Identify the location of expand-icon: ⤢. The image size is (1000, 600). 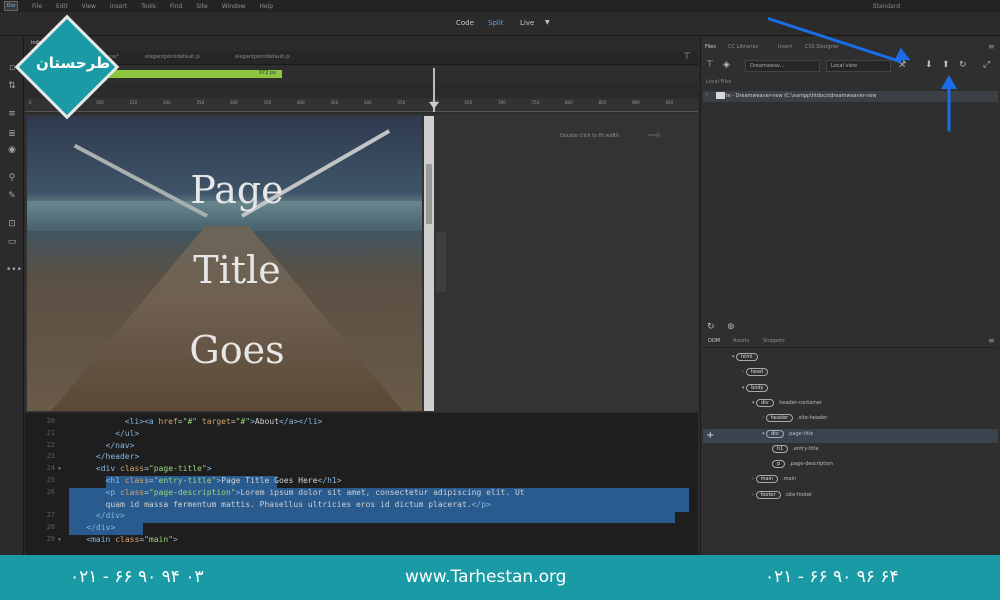
(986, 65).